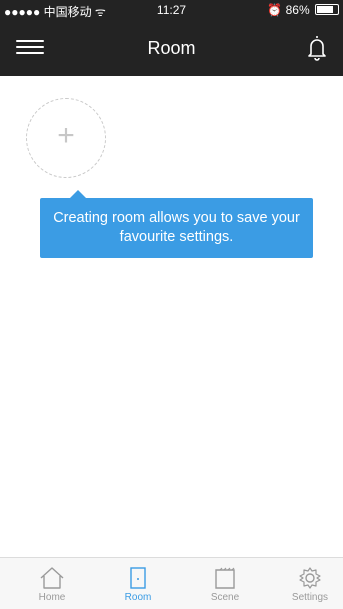  I want to click on battery-status: ⏰ 86%, so click(303, 10).